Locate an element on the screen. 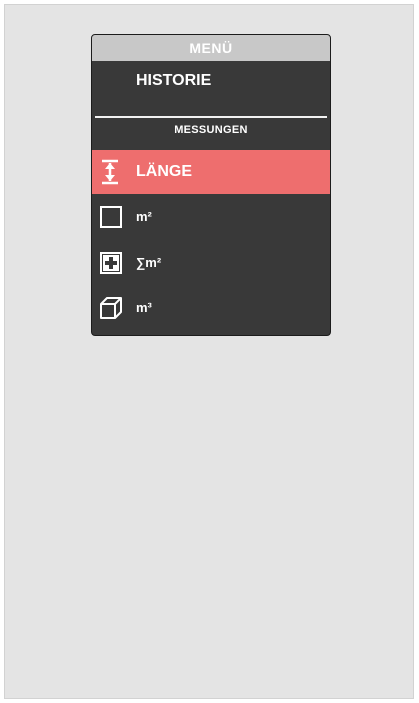 The height and width of the screenshot is (703, 419). menu-item-volume-label: m³ is located at coordinates (144, 307).